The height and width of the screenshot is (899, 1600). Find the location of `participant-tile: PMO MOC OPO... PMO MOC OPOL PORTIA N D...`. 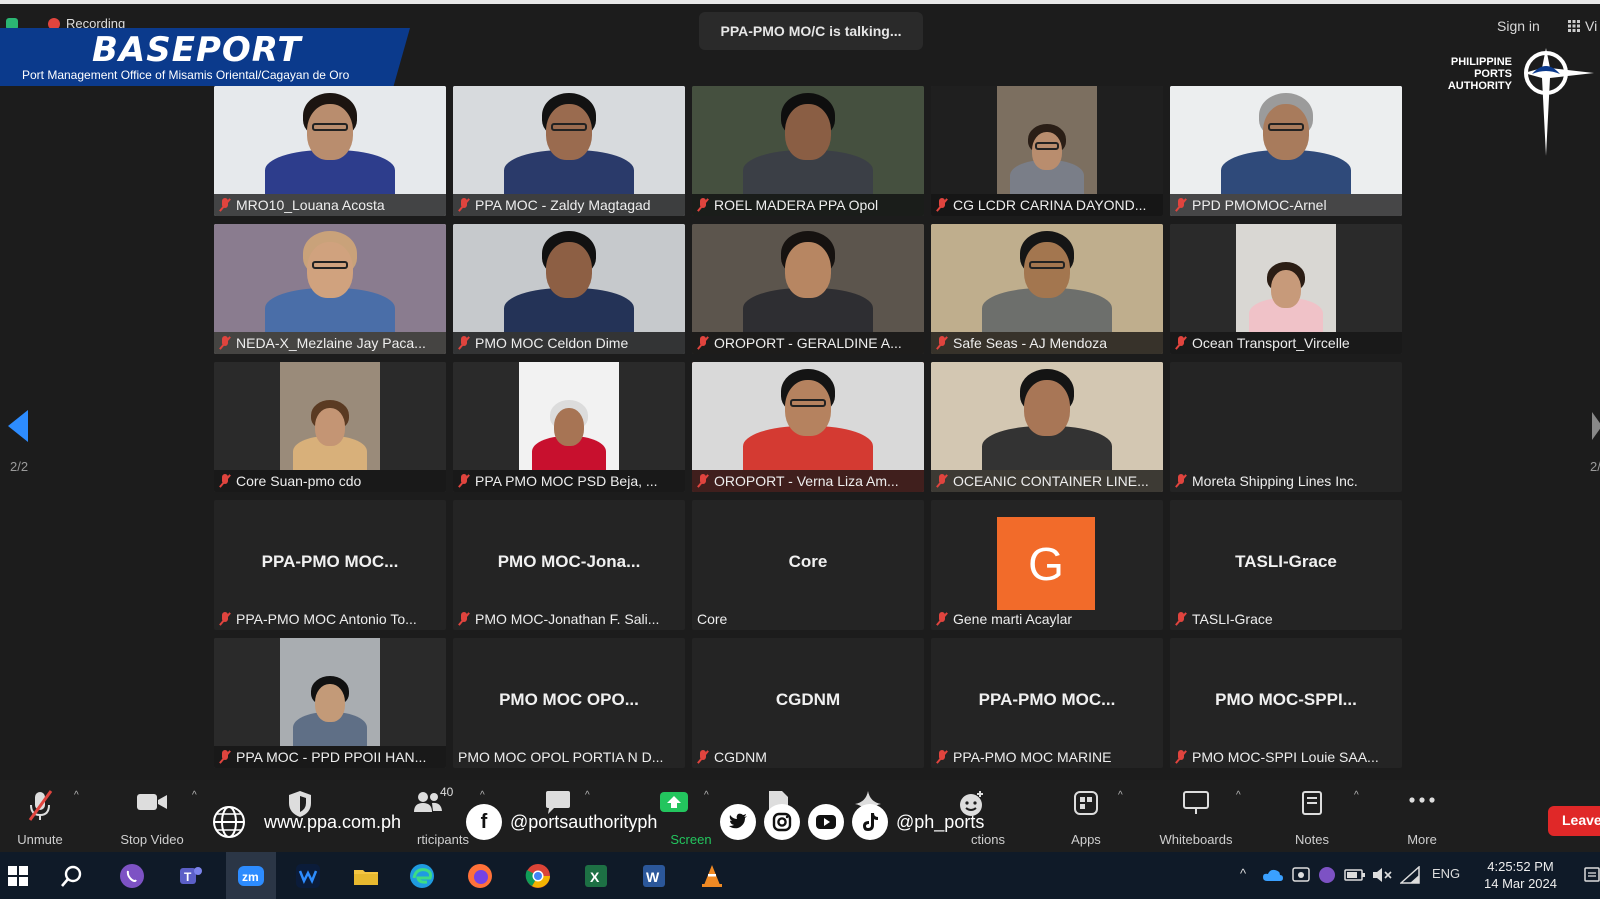

participant-tile: PMO MOC OPO... PMO MOC OPOL PORTIA N D... is located at coordinates (569, 703).